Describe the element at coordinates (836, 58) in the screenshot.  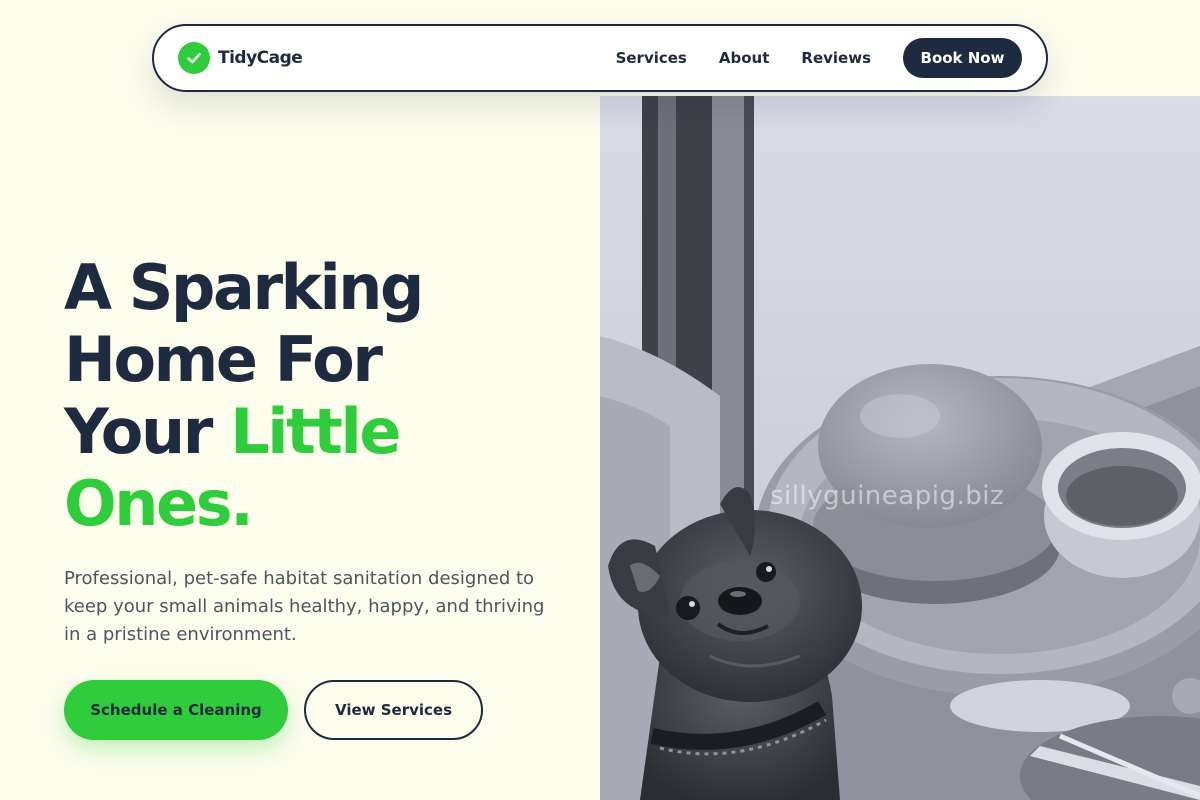
I see `nav-link-reviews: Reviews` at that location.